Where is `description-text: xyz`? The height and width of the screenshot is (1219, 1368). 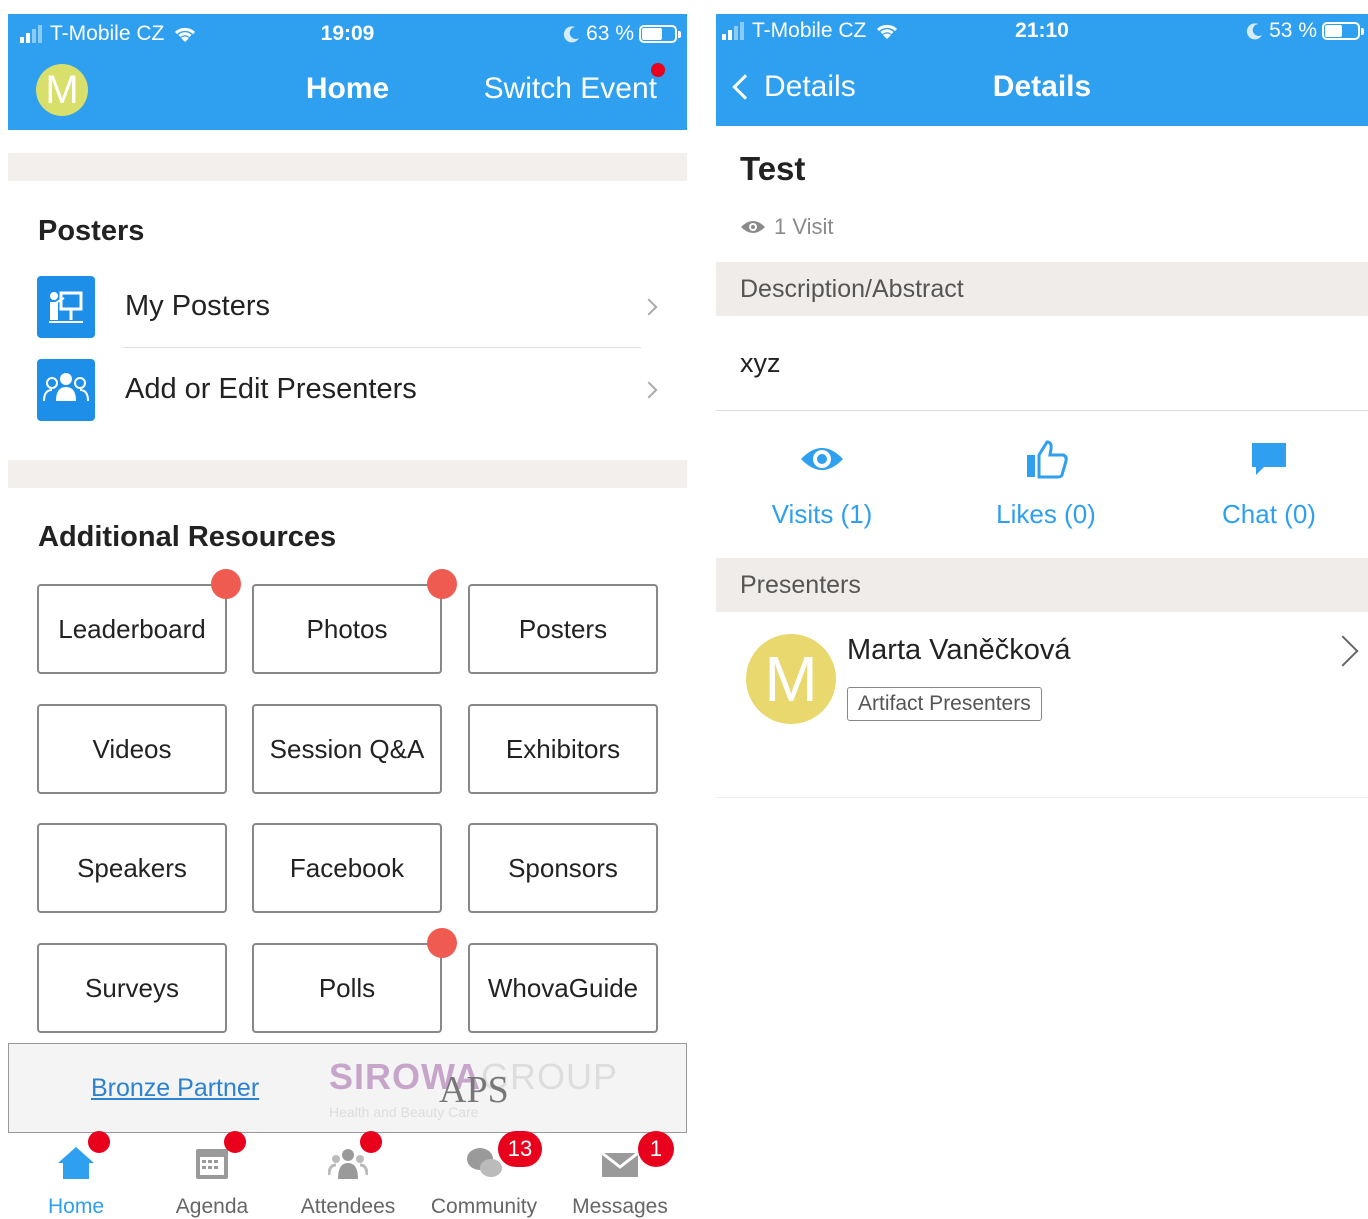
description-text: xyz is located at coordinates (760, 363).